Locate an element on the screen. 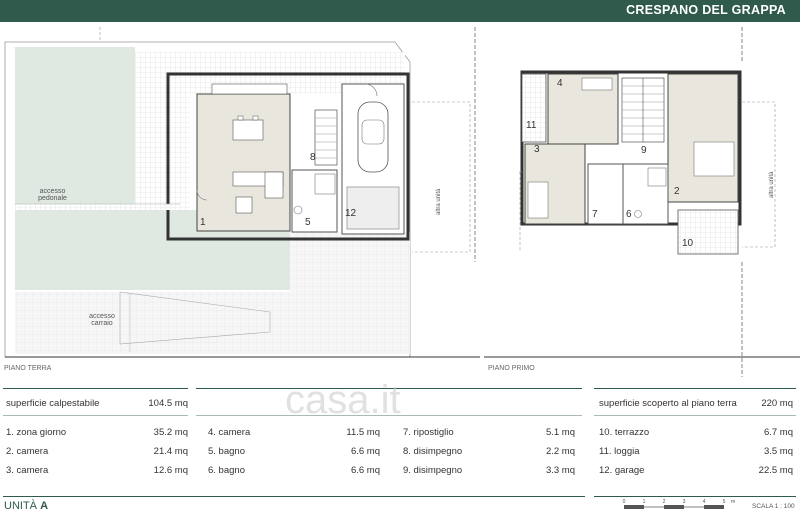 The height and width of the screenshot is (517, 800). walkable-value: 104.5 mq is located at coordinates (168, 403).